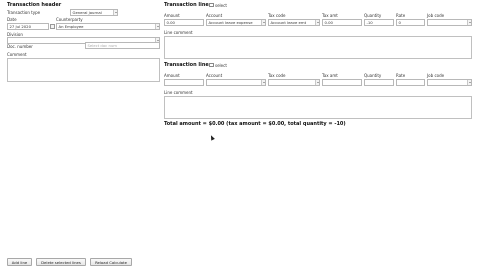 This screenshot has width=480, height=270. I want to click on col-amount-2: Amount, so click(172, 75).